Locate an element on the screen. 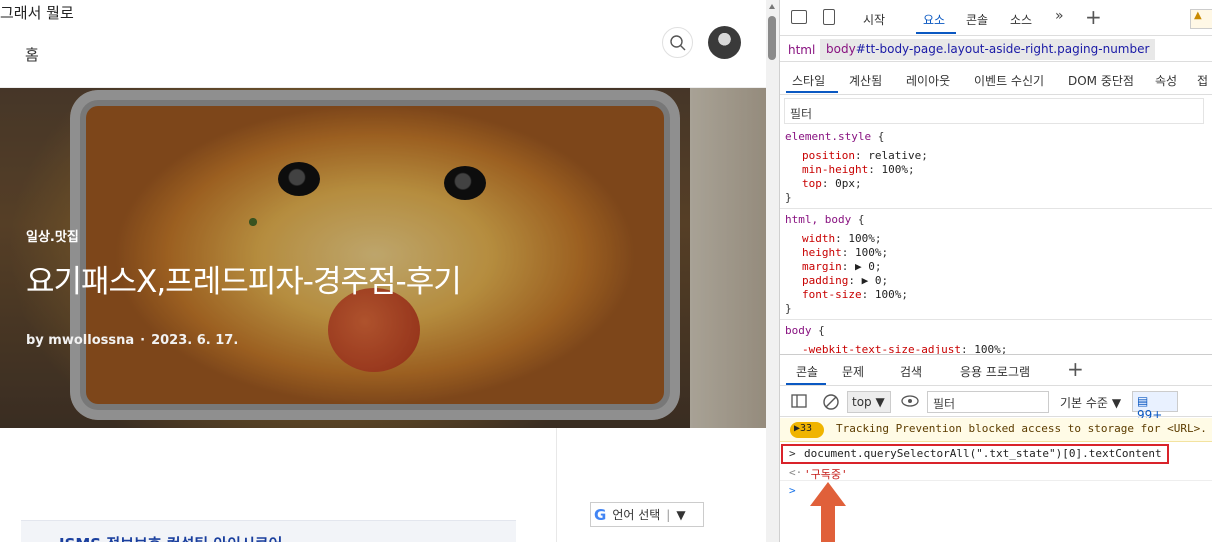  styles-subtabs: 스타일 계산됨 레이아웃 이벤트 수신기 DOM 중단점 속성 접 is located at coordinates (996, 79).